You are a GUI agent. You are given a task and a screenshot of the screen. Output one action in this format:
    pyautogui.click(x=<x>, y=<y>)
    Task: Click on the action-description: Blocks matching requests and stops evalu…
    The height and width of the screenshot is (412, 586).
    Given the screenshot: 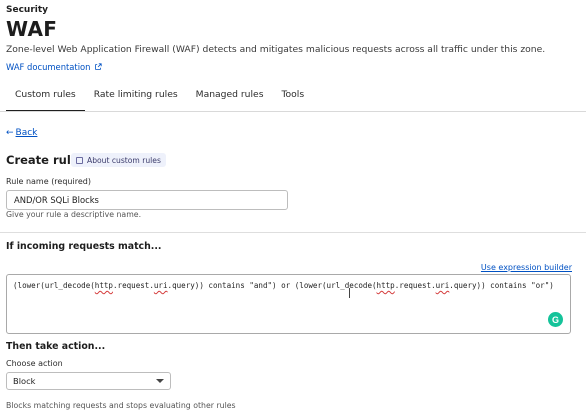 What is the action you would take?
    pyautogui.click(x=121, y=405)
    